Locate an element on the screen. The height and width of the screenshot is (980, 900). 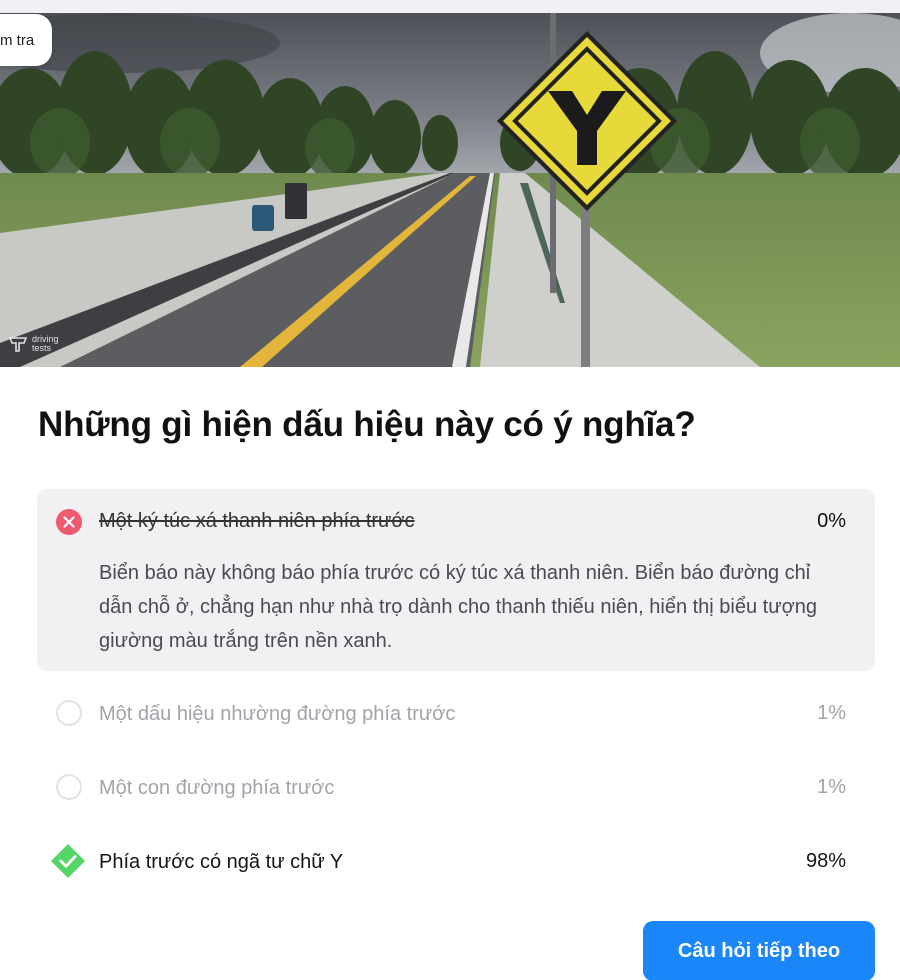
watermark-logo: driving tests is located at coordinates (33, 344).